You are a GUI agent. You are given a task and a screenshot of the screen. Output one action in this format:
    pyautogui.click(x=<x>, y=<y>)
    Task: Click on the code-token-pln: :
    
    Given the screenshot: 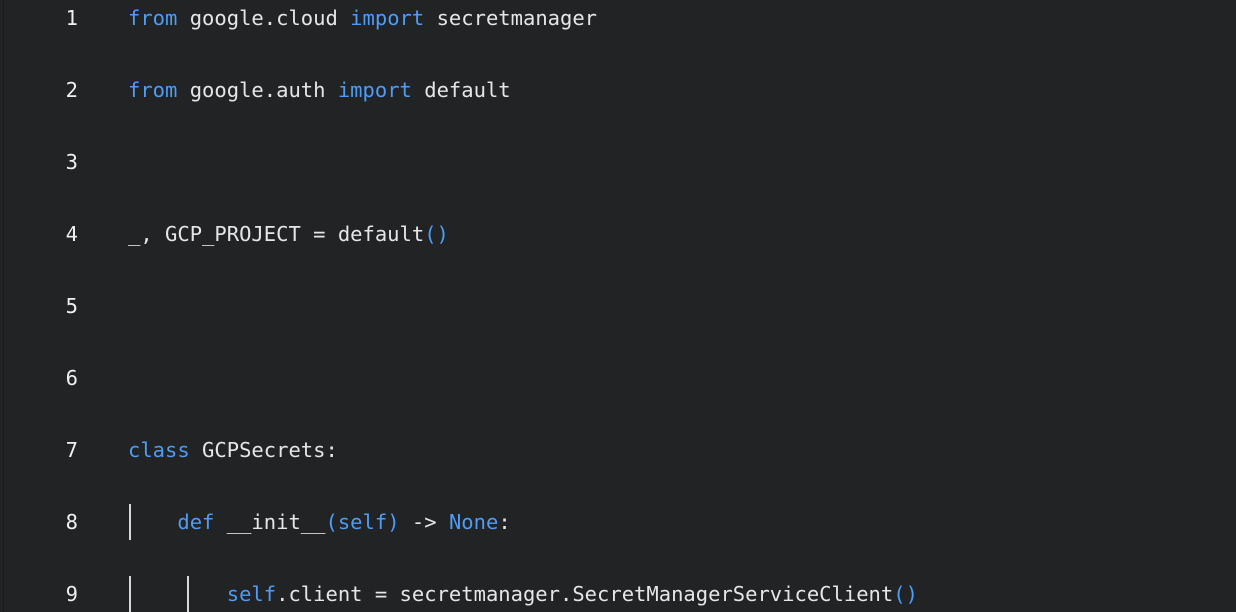 What is the action you would take?
    pyautogui.click(x=504, y=522)
    